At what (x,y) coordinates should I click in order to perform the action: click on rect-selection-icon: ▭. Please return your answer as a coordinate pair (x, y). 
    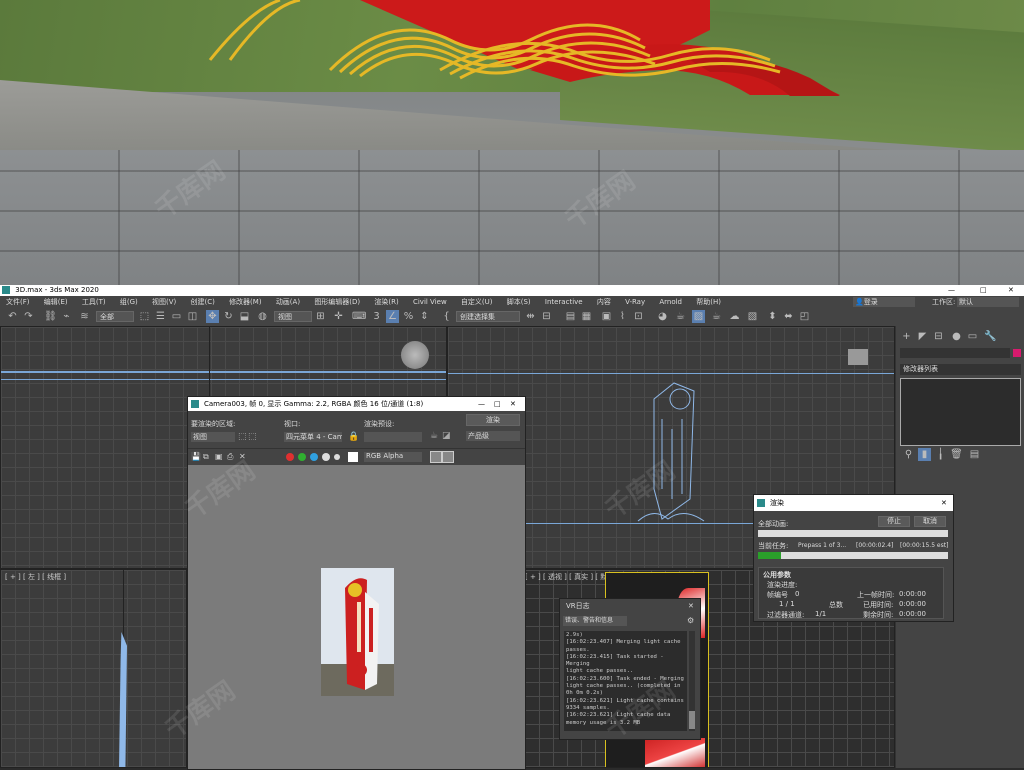
    Looking at the image, I should click on (176, 316).